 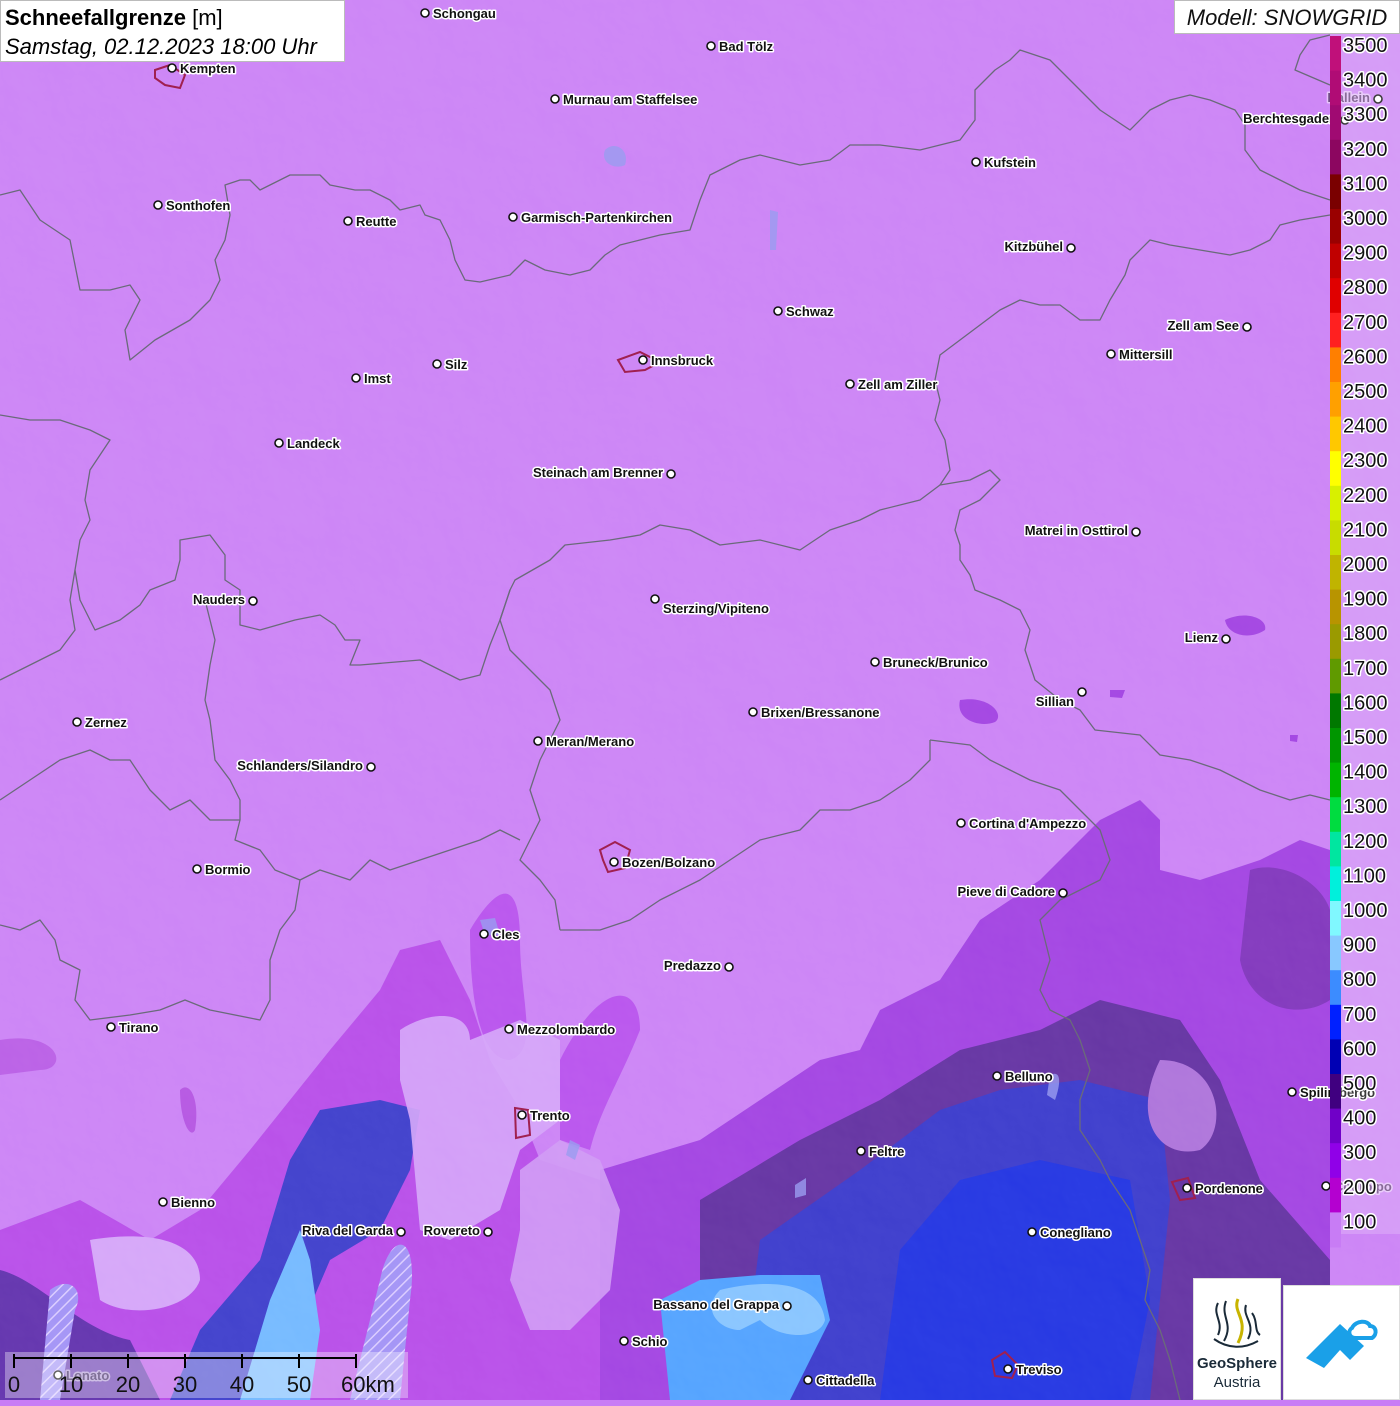 What do you see at coordinates (106, 722) in the screenshot?
I see `city-label: Zernez` at bounding box center [106, 722].